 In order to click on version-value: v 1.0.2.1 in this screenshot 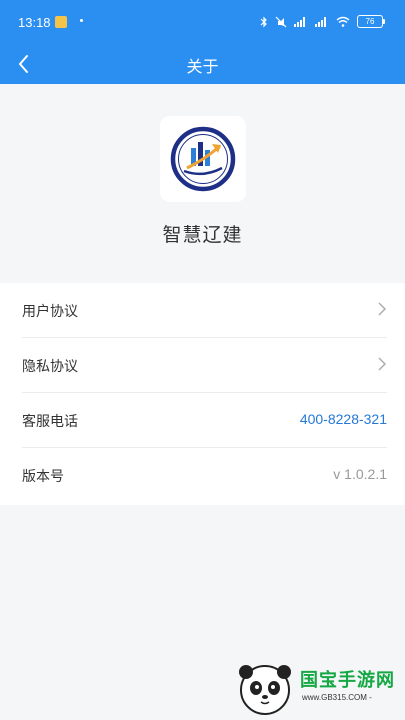, I will do `click(360, 474)`.